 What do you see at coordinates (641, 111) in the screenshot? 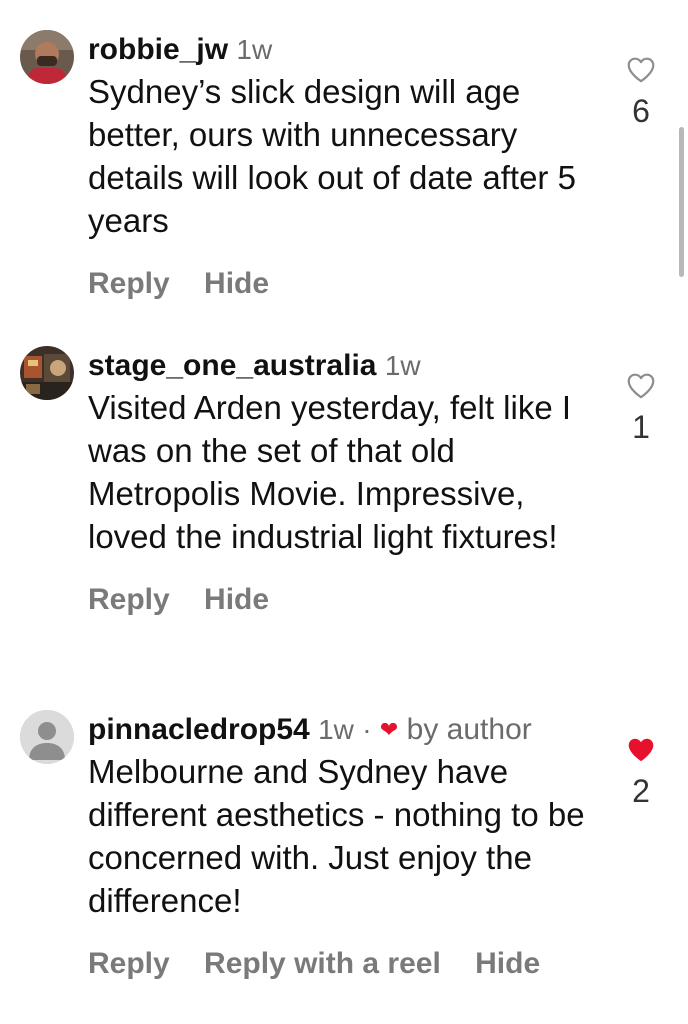
I see `like-count: 6` at bounding box center [641, 111].